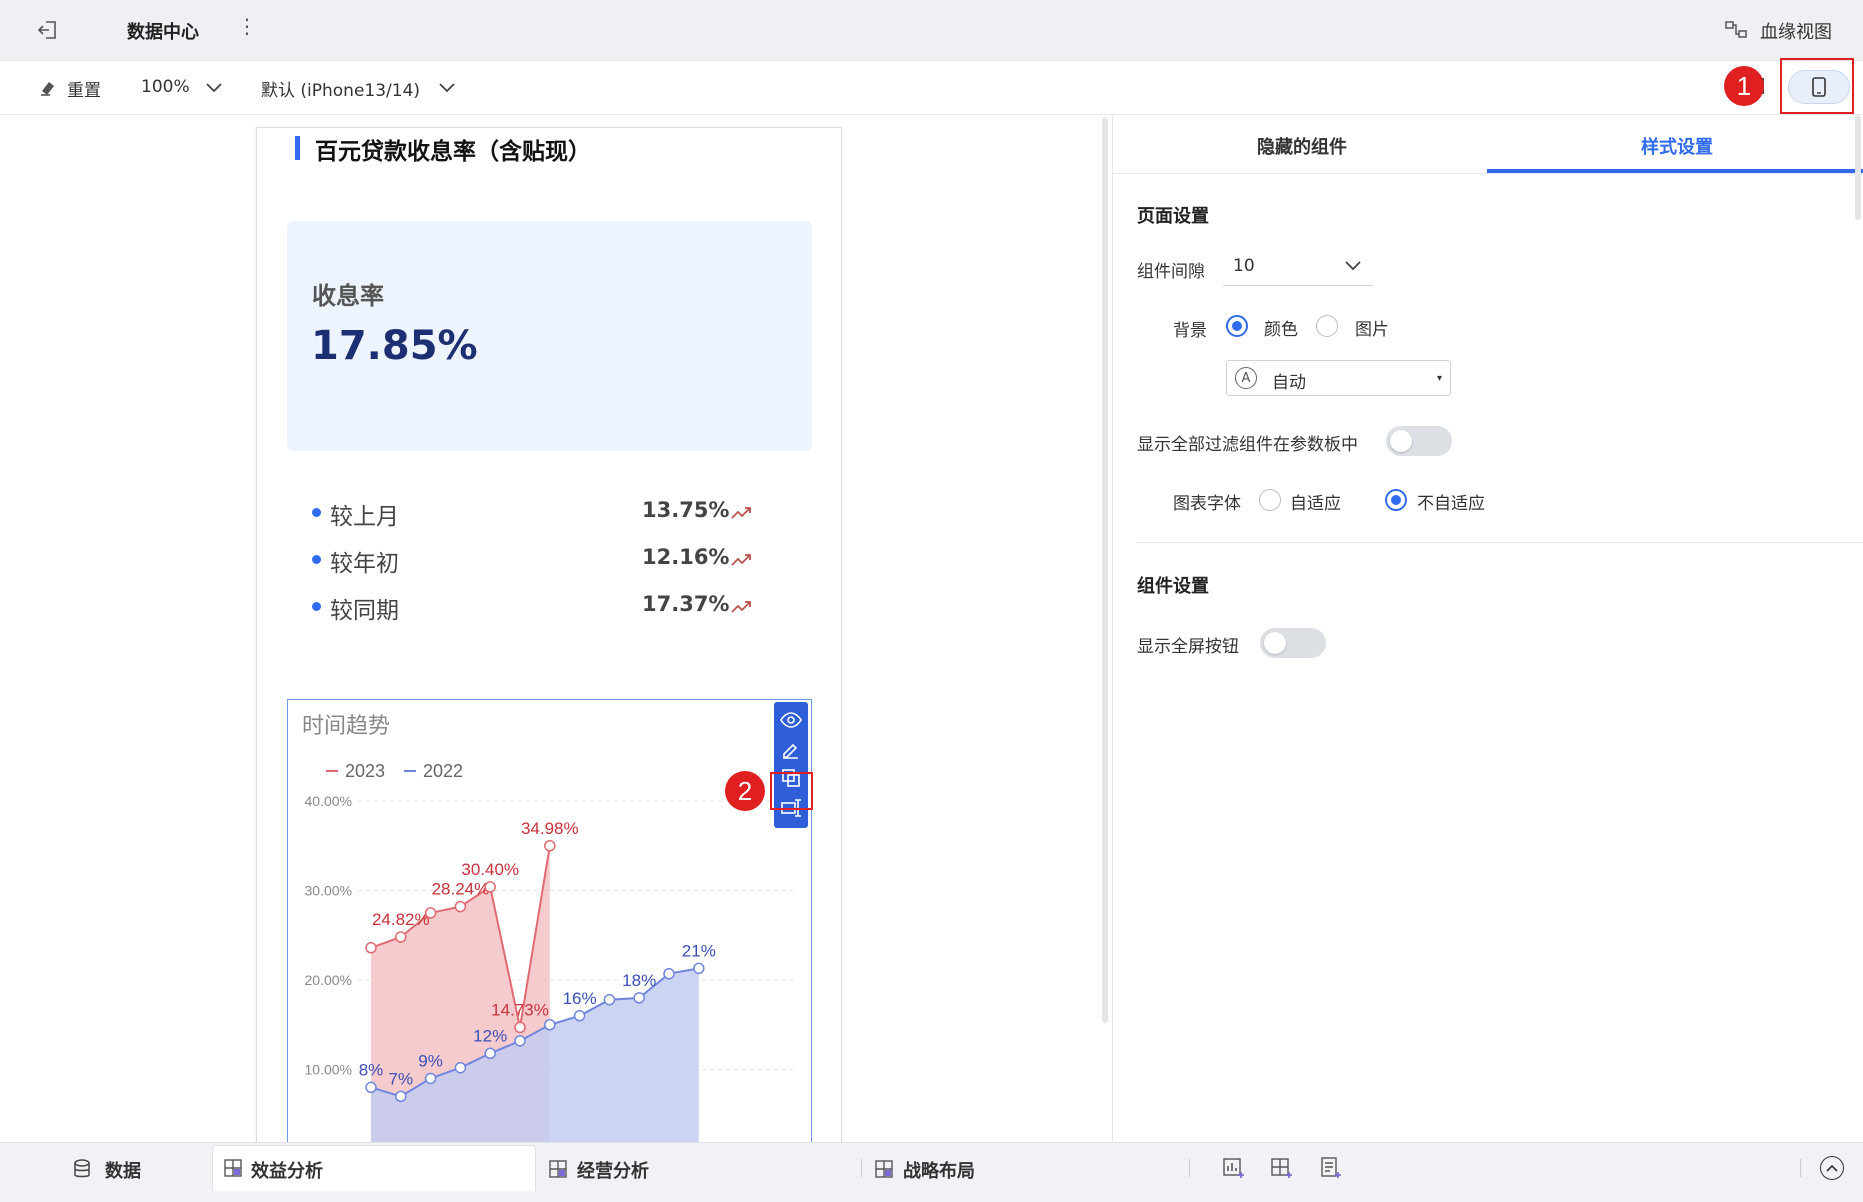 The width and height of the screenshot is (1863, 1202). What do you see at coordinates (686, 557) in the screenshot?
I see `metric-value: 12.16%` at bounding box center [686, 557].